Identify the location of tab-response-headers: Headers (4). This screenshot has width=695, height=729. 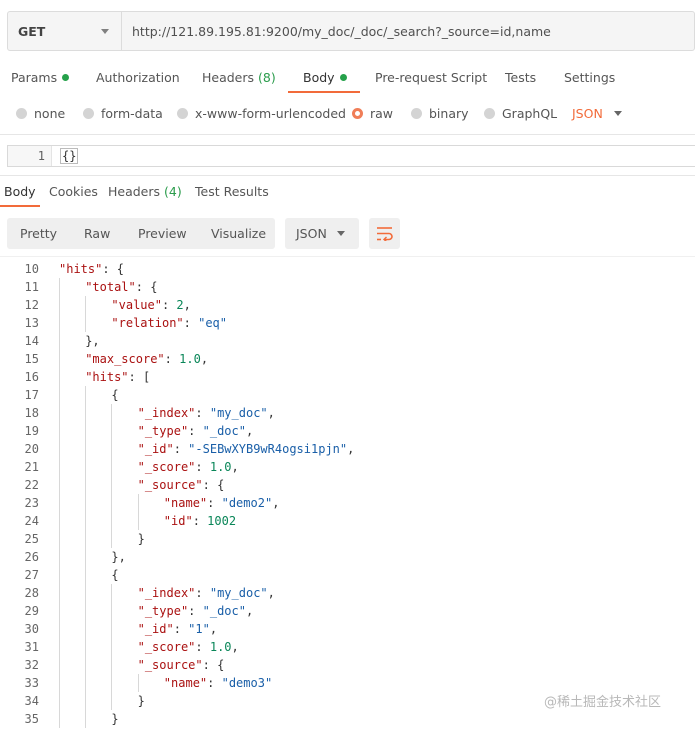
(145, 191).